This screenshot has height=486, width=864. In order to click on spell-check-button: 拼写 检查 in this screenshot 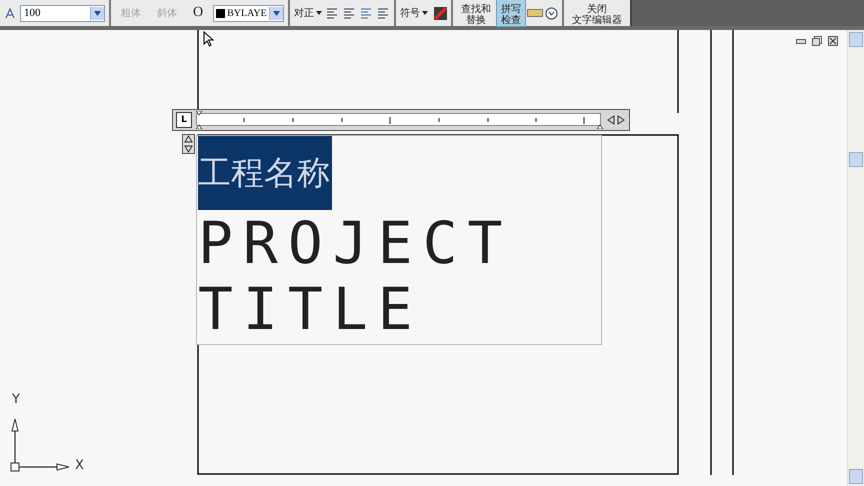, I will do `click(510, 13)`.